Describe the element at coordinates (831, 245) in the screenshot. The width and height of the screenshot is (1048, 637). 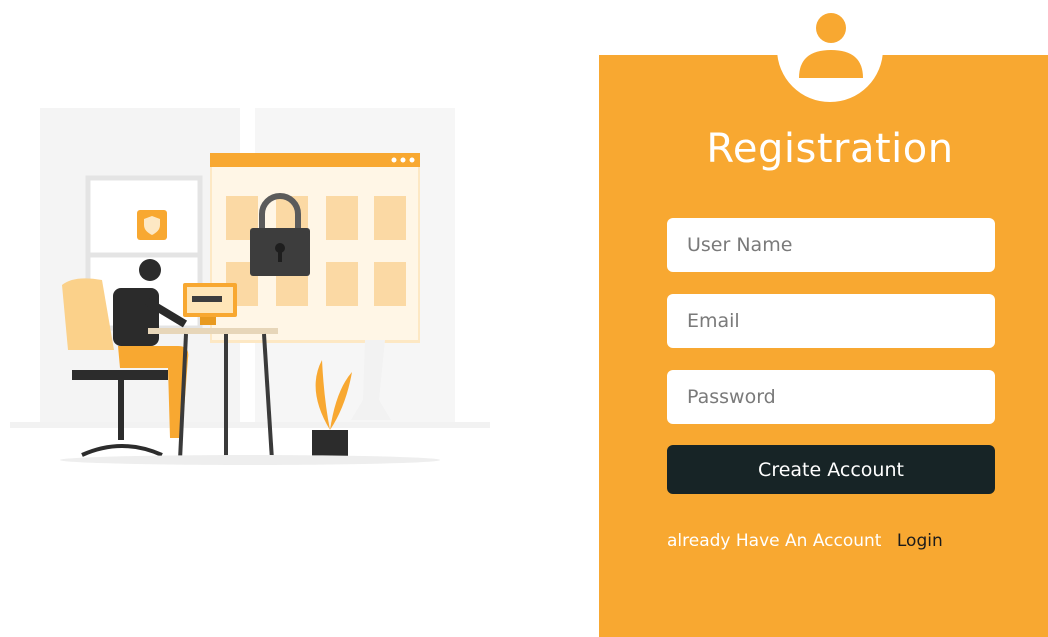
I see `username-input` at that location.